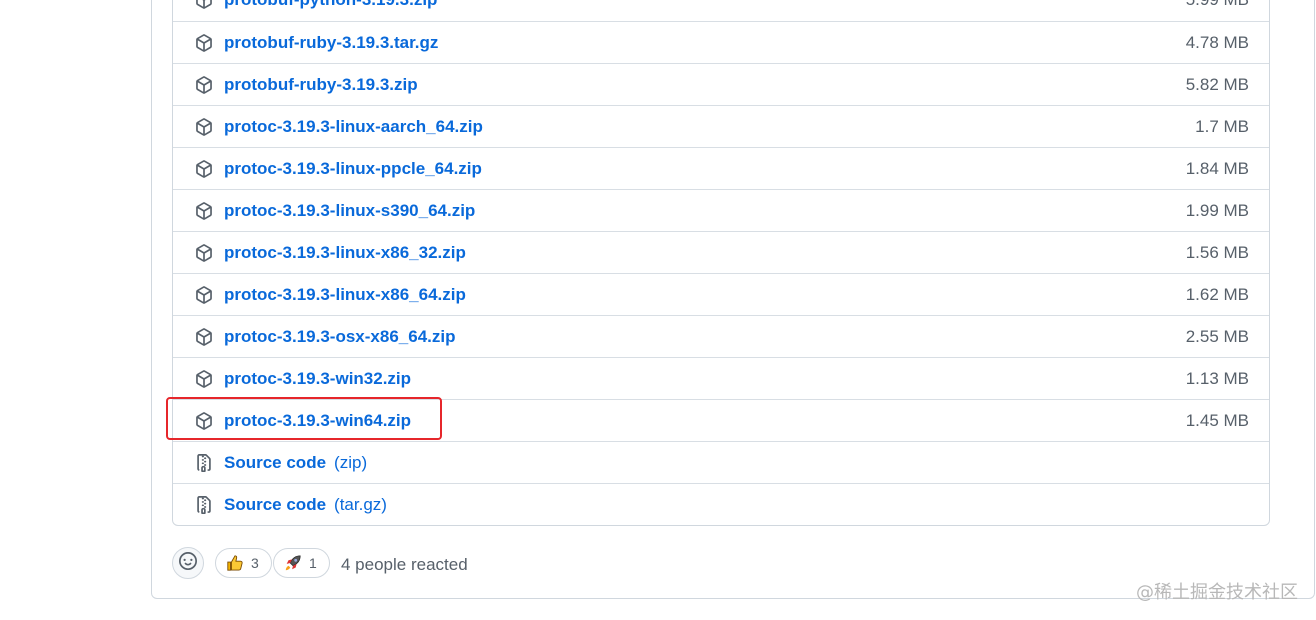  I want to click on source-code-row: Source code (zip), so click(721, 462).